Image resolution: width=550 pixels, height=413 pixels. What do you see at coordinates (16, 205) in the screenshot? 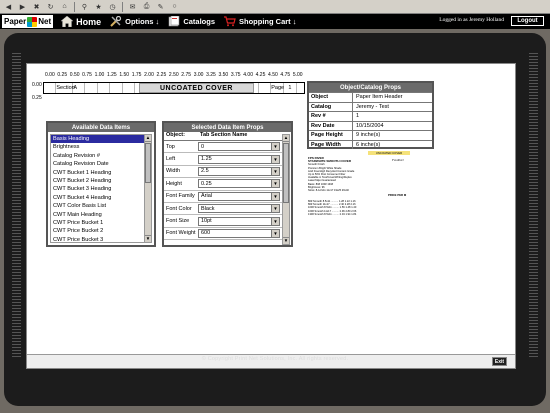
I see `left-stripes` at bounding box center [16, 205].